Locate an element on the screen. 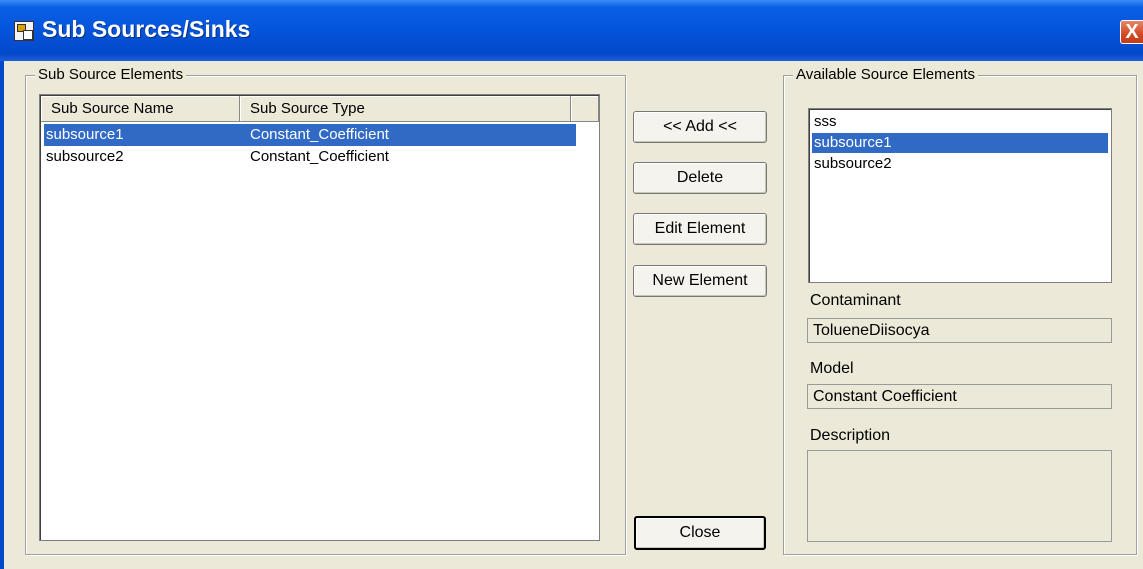  add-button: << Add << is located at coordinates (700, 127).